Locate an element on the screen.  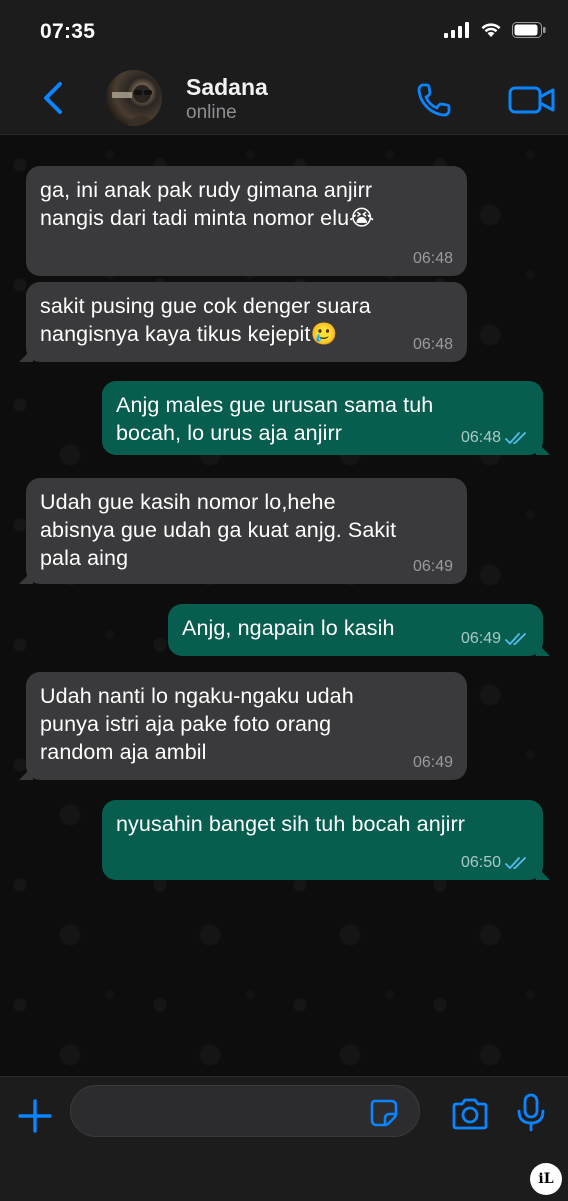
chat-header: Sadana online is located at coordinates (284, 98).